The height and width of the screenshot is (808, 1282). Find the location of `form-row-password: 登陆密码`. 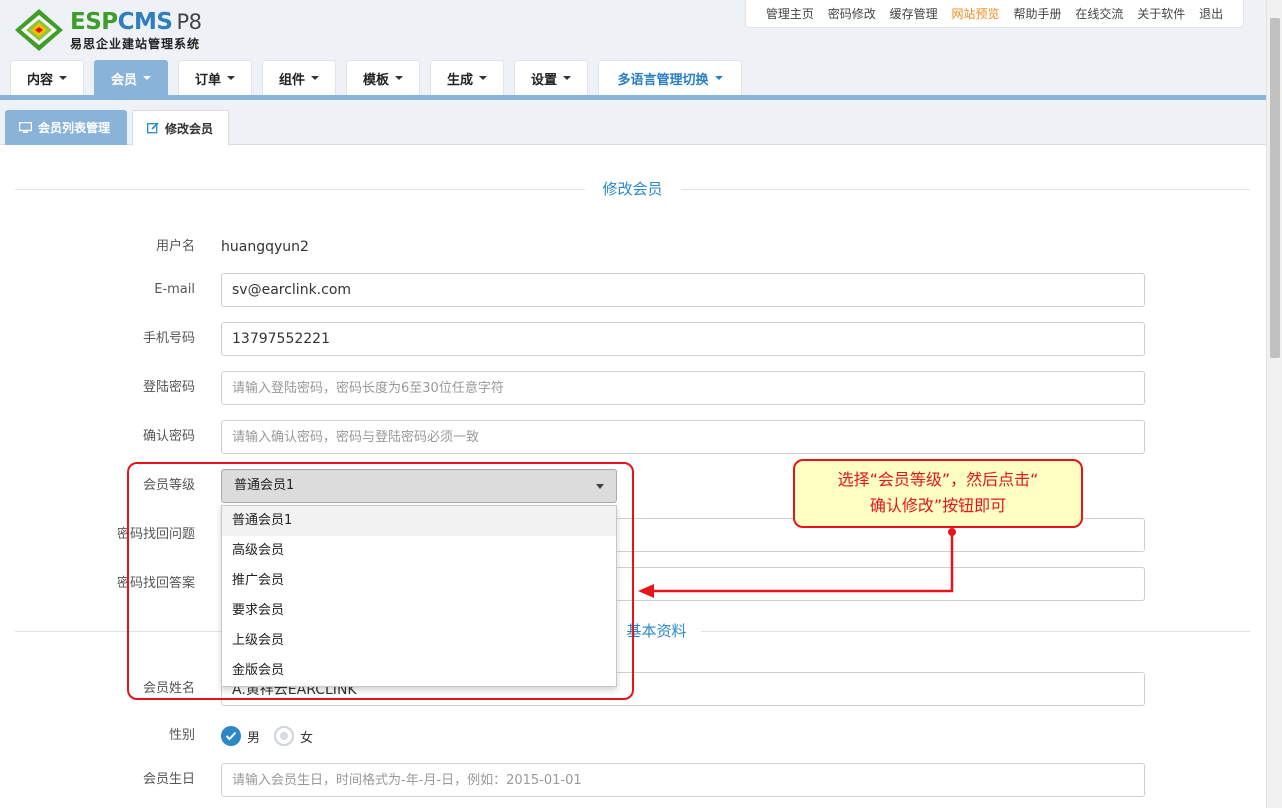

form-row-password: 登陆密码 is located at coordinates (575, 388).